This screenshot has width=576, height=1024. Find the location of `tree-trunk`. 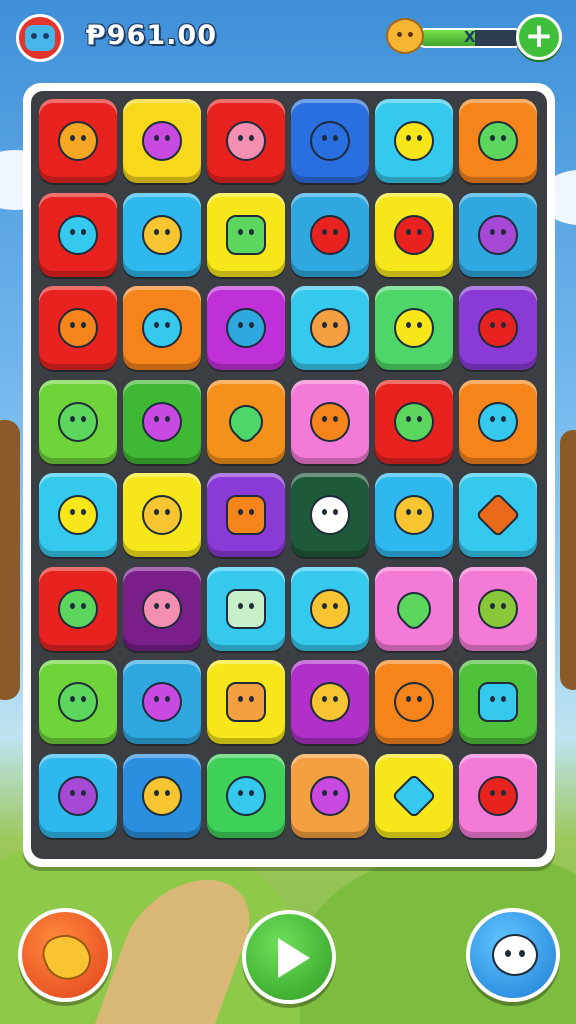

tree-trunk is located at coordinates (10, 560).